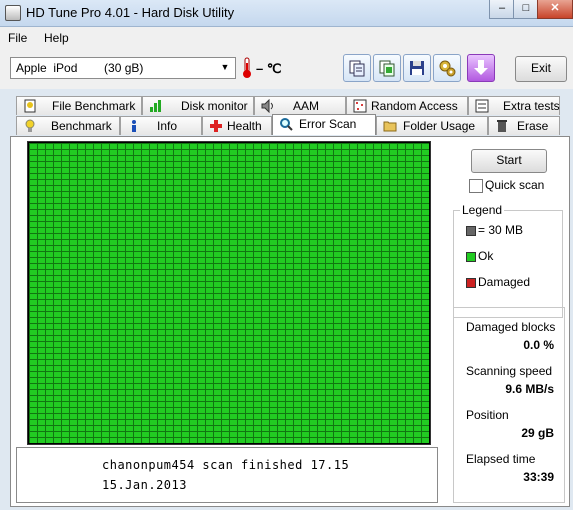 The height and width of the screenshot is (510, 573). I want to click on tab-erase: Erase, so click(524, 125).